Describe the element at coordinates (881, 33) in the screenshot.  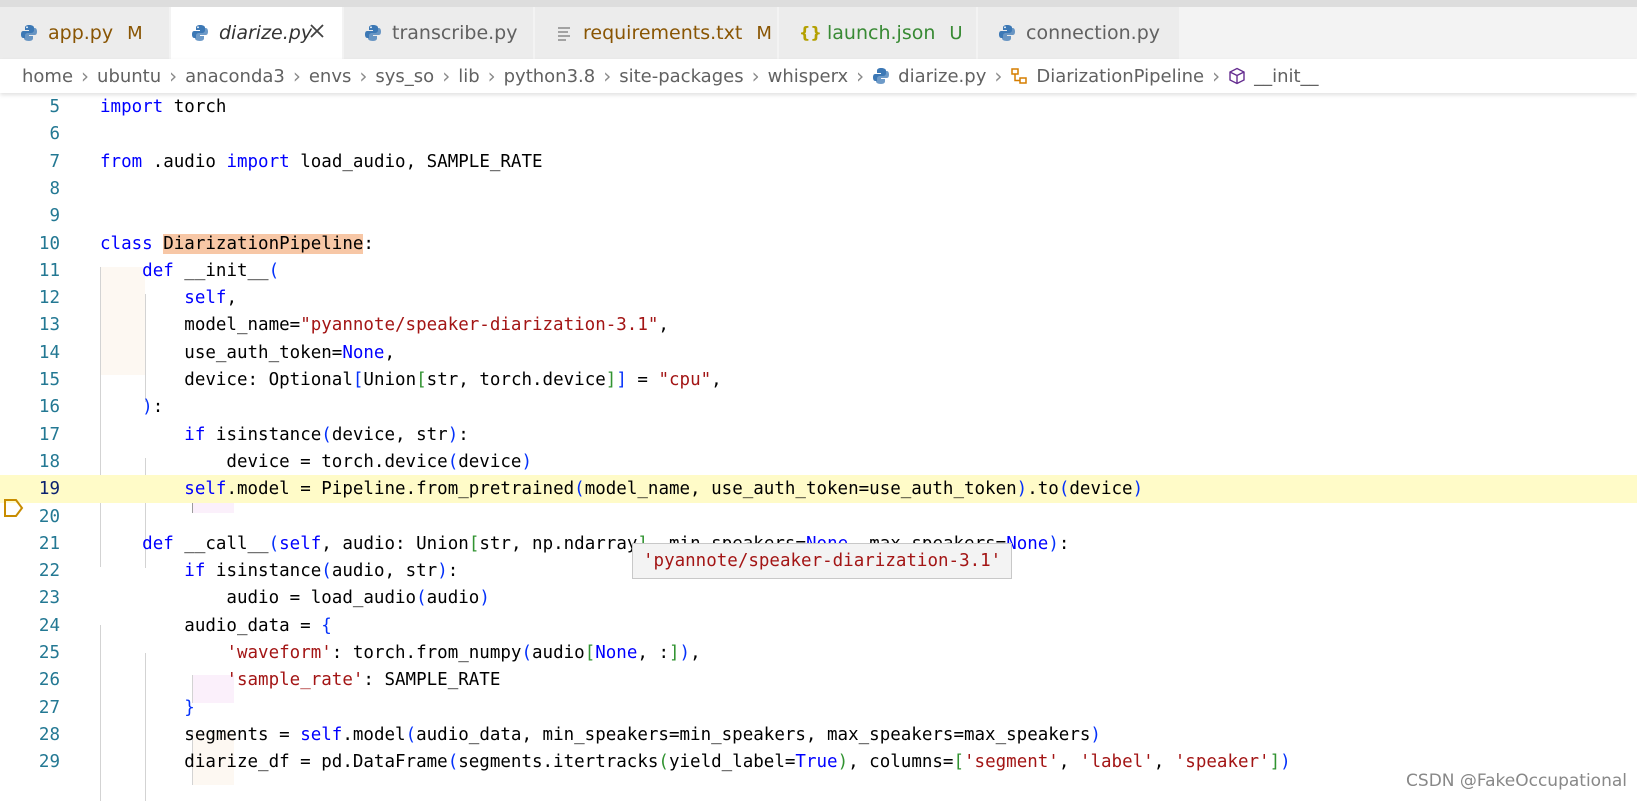
I see `tab-label: launch.json` at that location.